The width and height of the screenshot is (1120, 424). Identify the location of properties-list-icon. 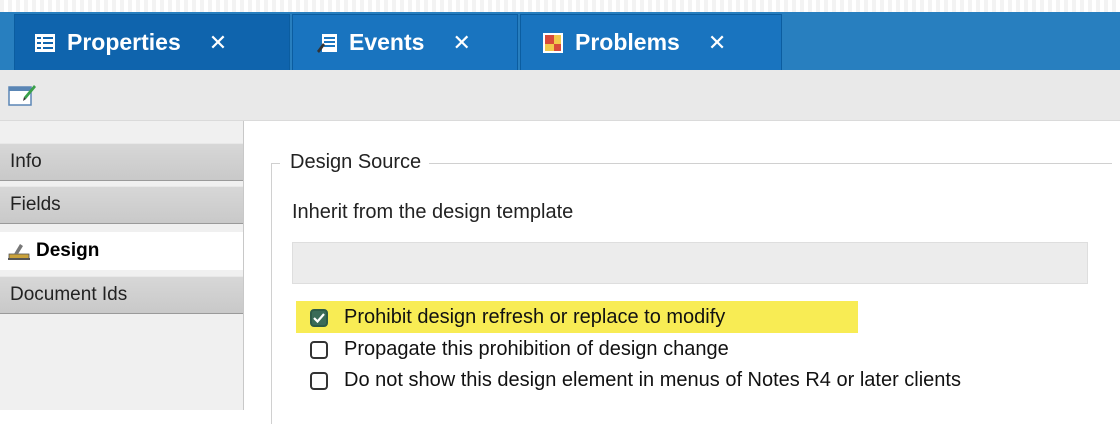
(45, 42).